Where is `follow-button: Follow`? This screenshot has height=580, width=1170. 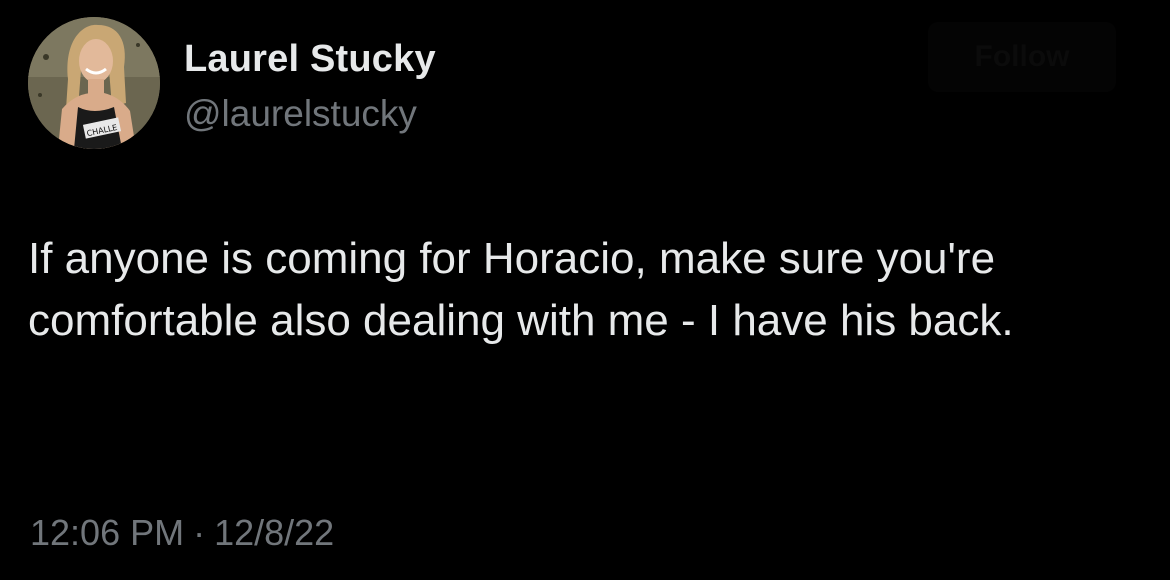
follow-button: Follow is located at coordinates (1022, 57).